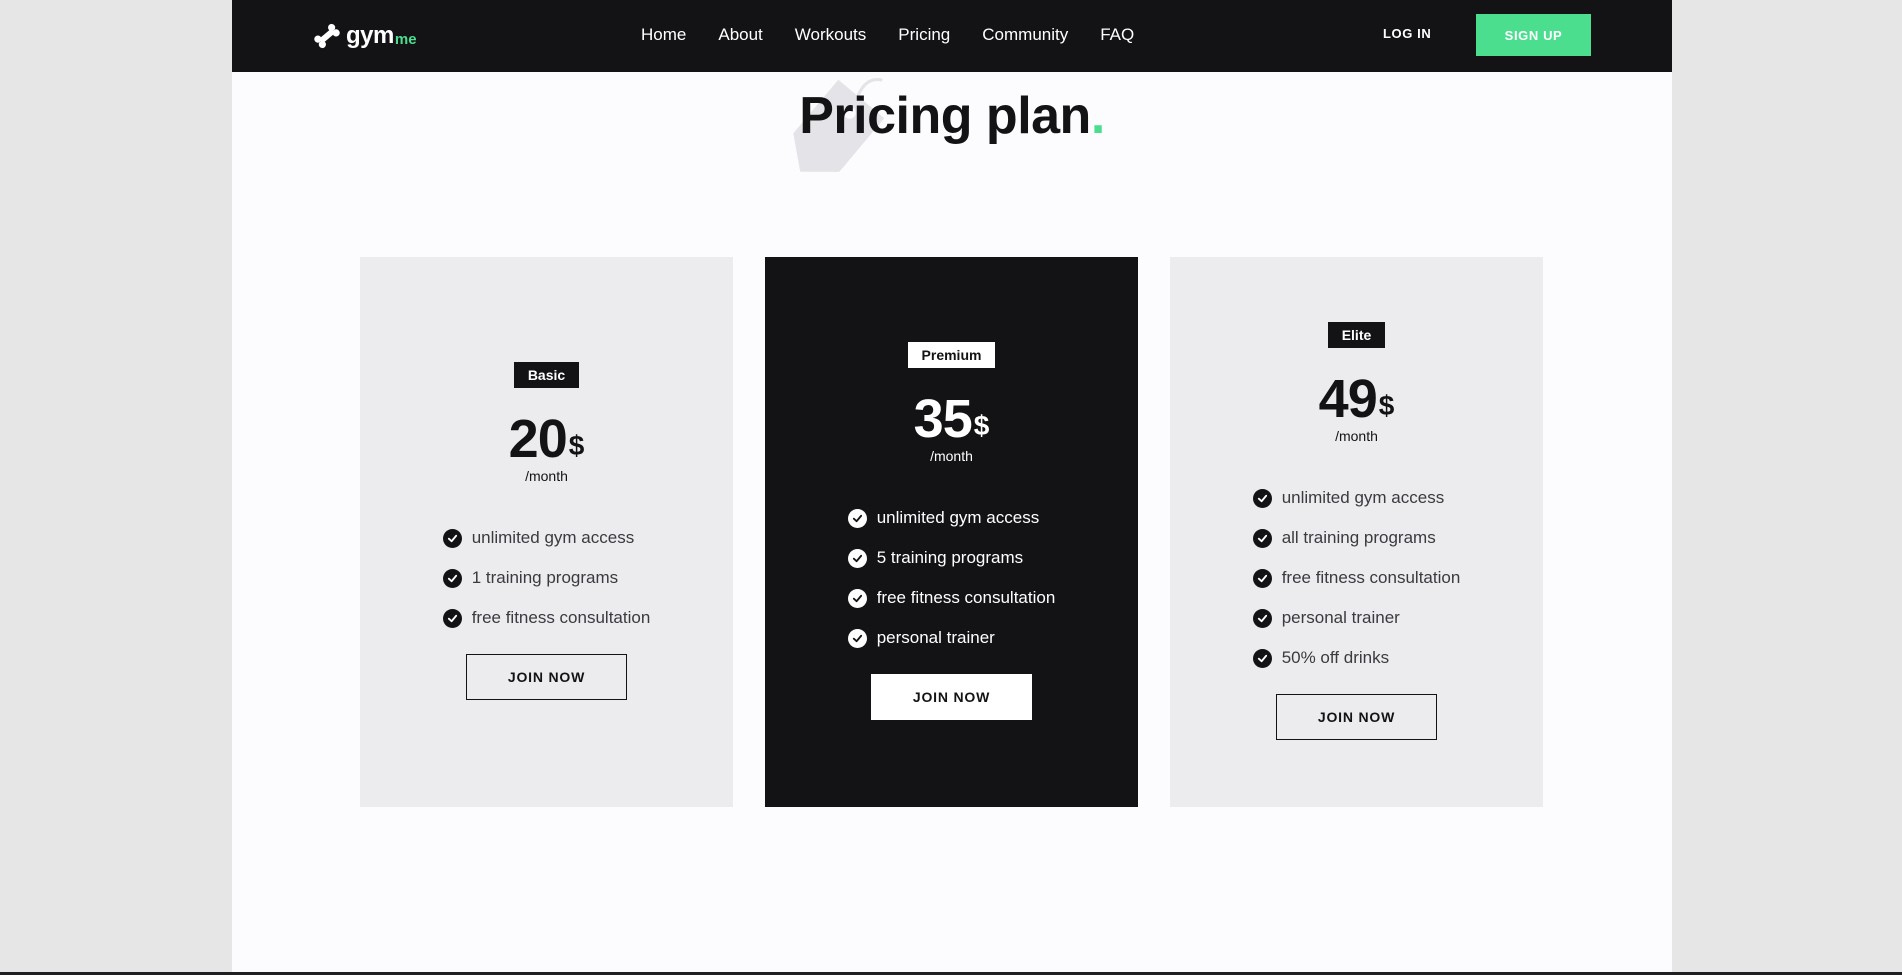 The width and height of the screenshot is (1902, 975). Describe the element at coordinates (546, 677) in the screenshot. I see `join-now-button-basic: JOIN NOW` at that location.